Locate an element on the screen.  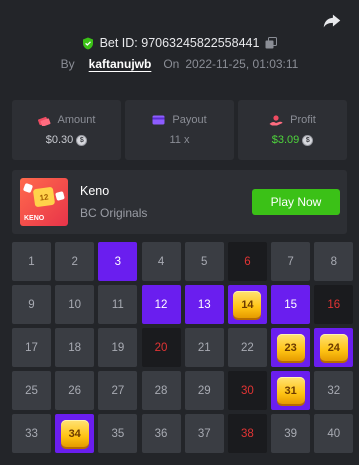
keno-cell-number: 20 is located at coordinates (161, 347).